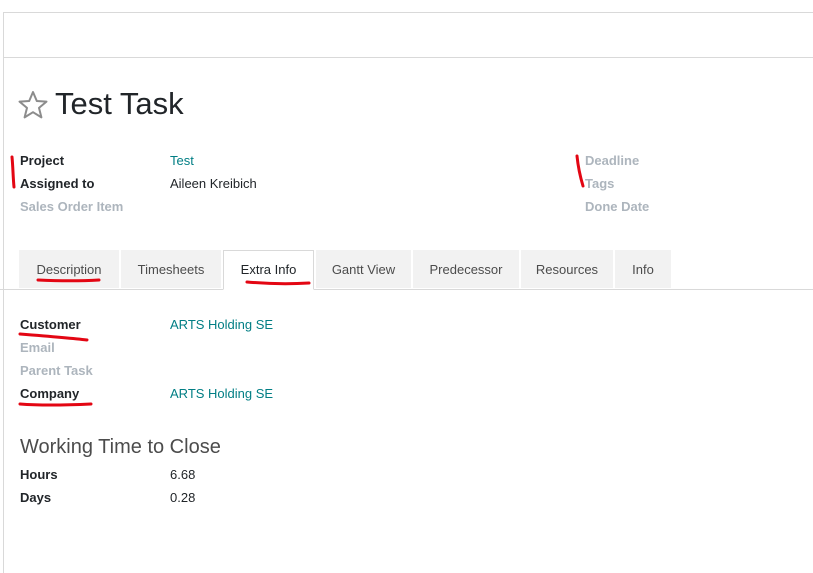  What do you see at coordinates (39, 474) in the screenshot?
I see `hours-label: Hours` at bounding box center [39, 474].